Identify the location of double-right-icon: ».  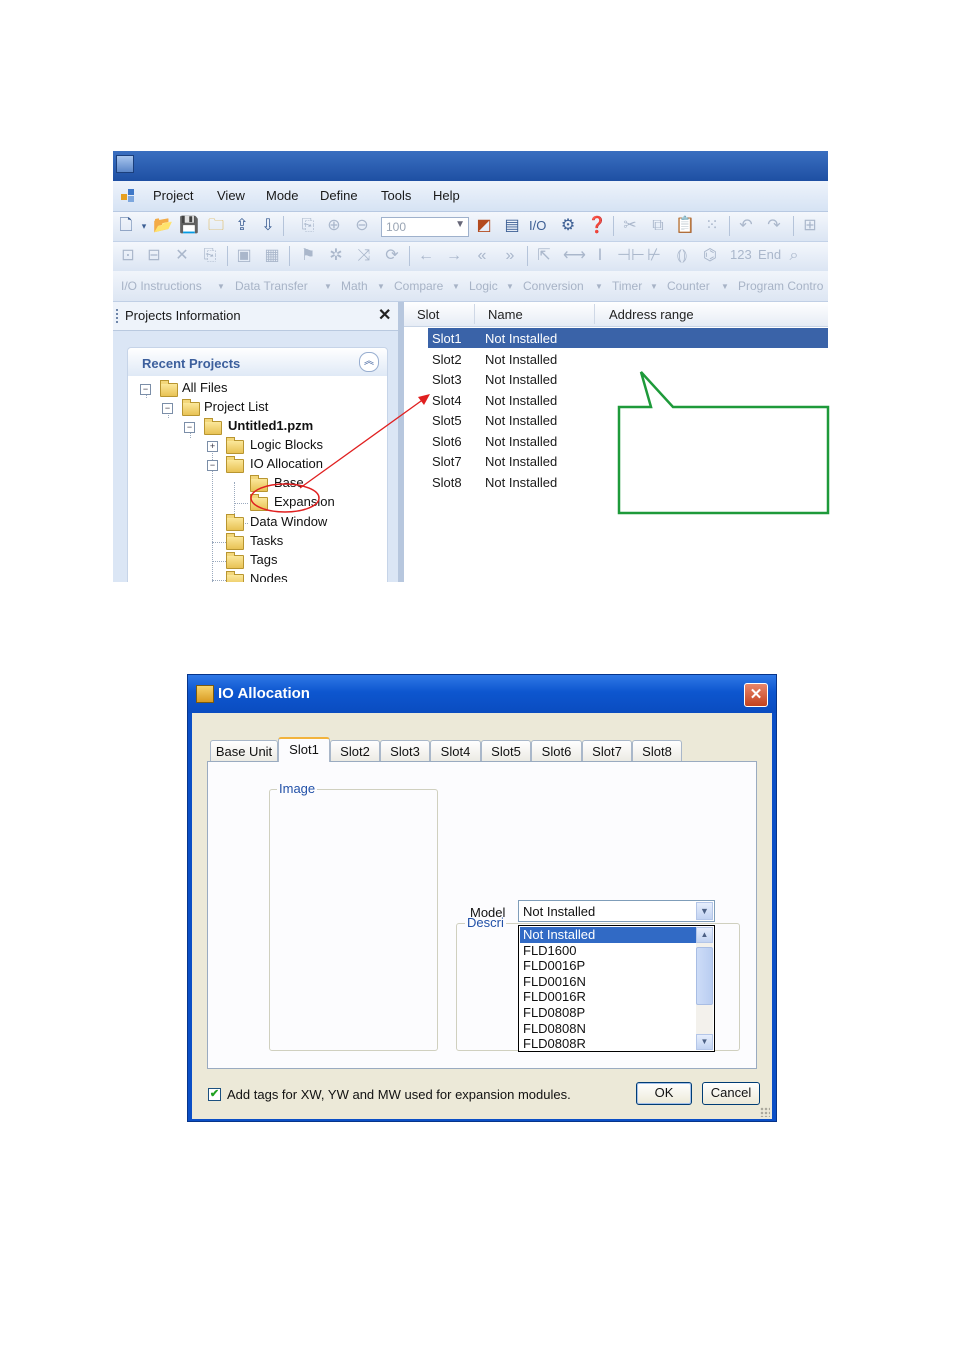
(510, 256).